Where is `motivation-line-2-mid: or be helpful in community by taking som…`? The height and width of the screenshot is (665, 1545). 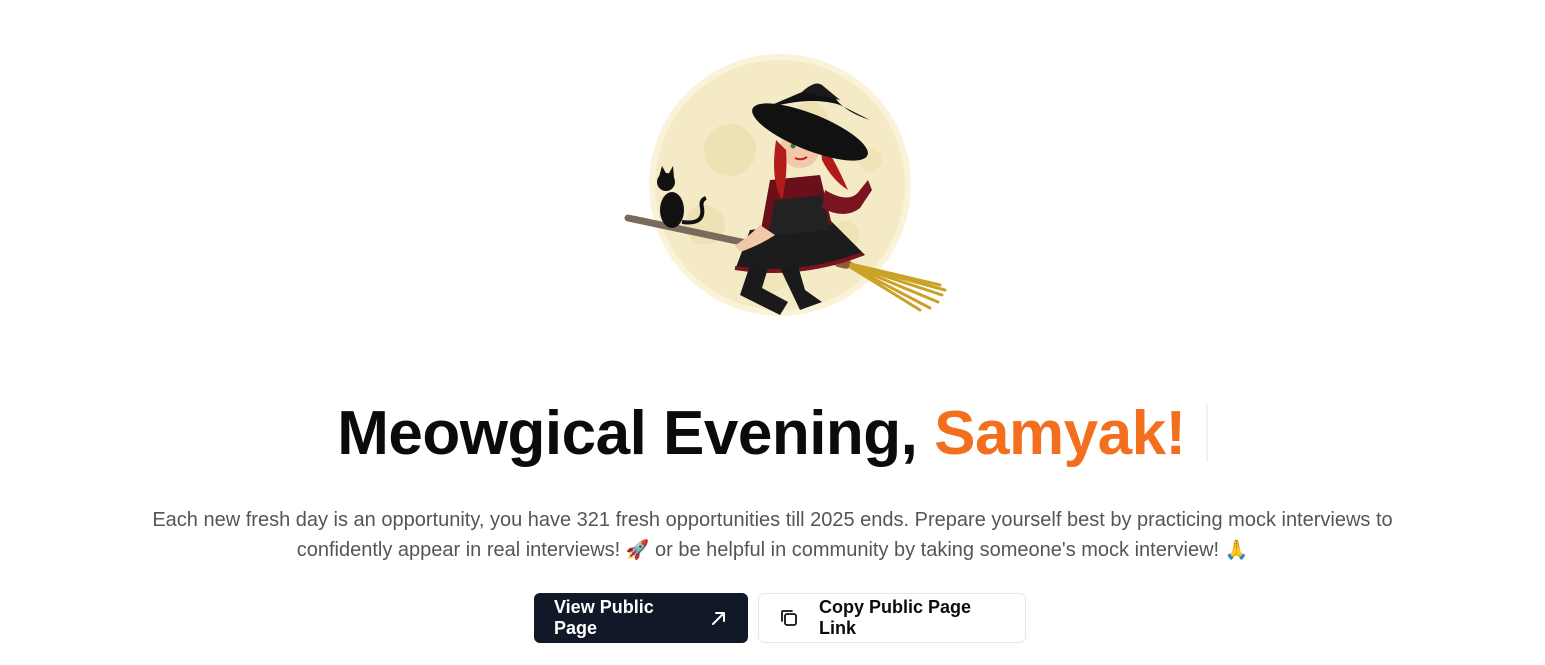 motivation-line-2-mid: or be helpful in community by taking som… is located at coordinates (937, 550).